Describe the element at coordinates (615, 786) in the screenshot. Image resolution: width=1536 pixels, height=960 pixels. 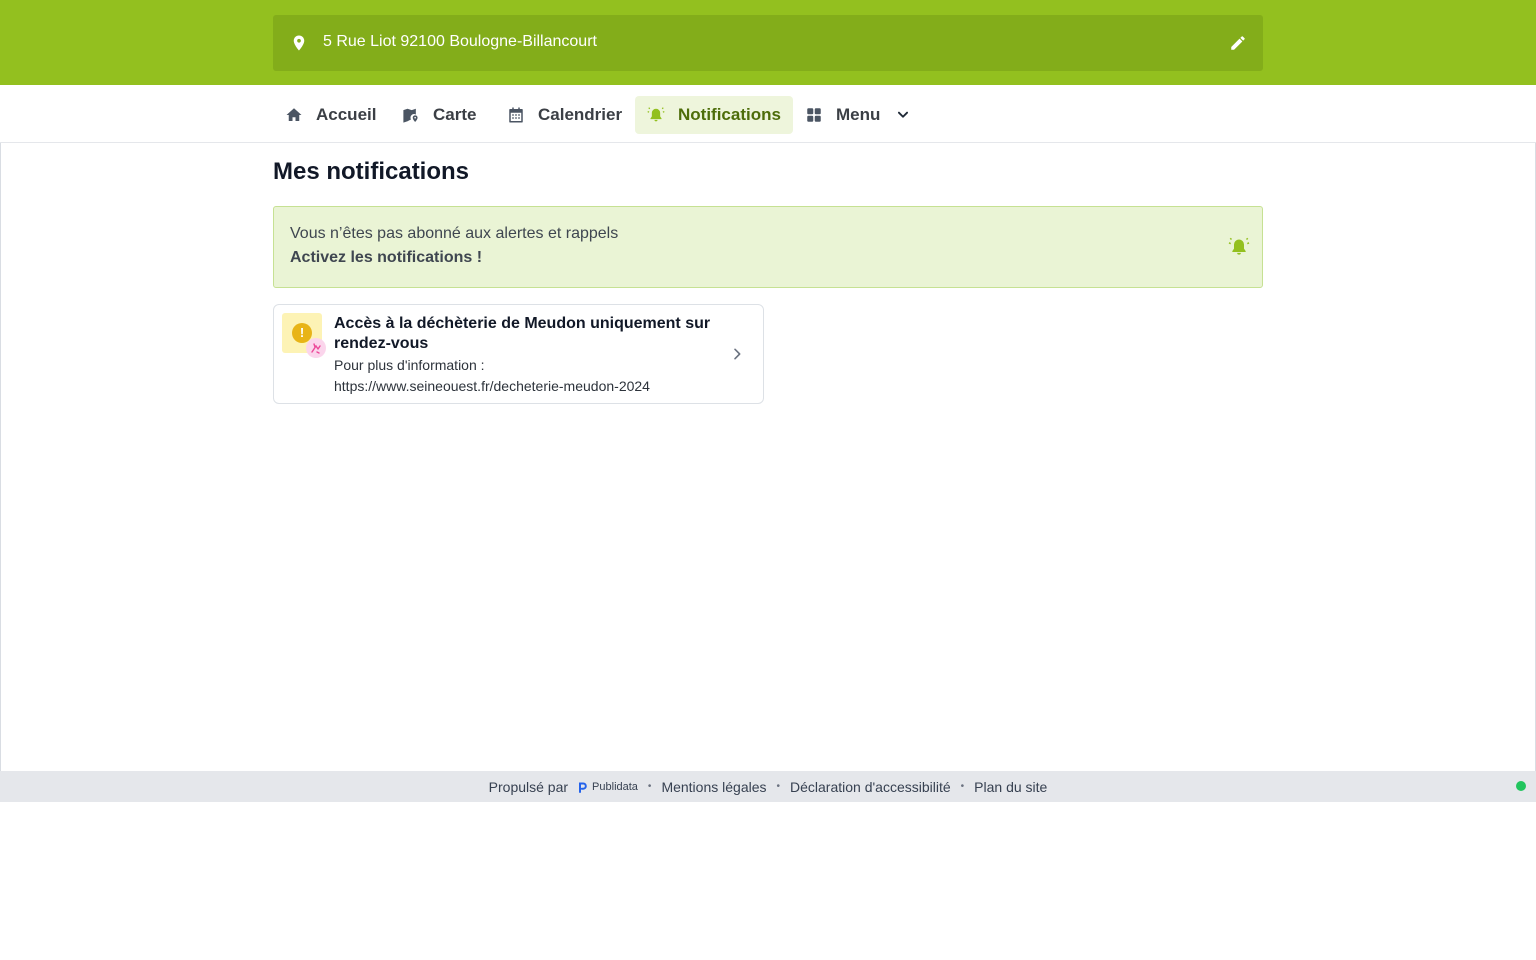
I see `publidata-label: Publidata` at that location.